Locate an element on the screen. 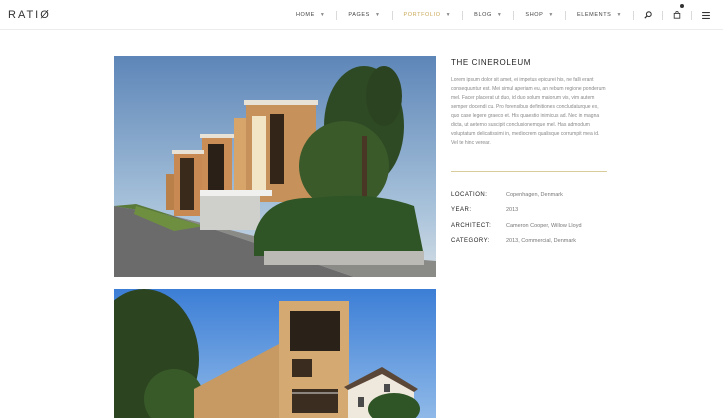  meta-value: Cameron Cooper, Willow Lloyd is located at coordinates (544, 225).